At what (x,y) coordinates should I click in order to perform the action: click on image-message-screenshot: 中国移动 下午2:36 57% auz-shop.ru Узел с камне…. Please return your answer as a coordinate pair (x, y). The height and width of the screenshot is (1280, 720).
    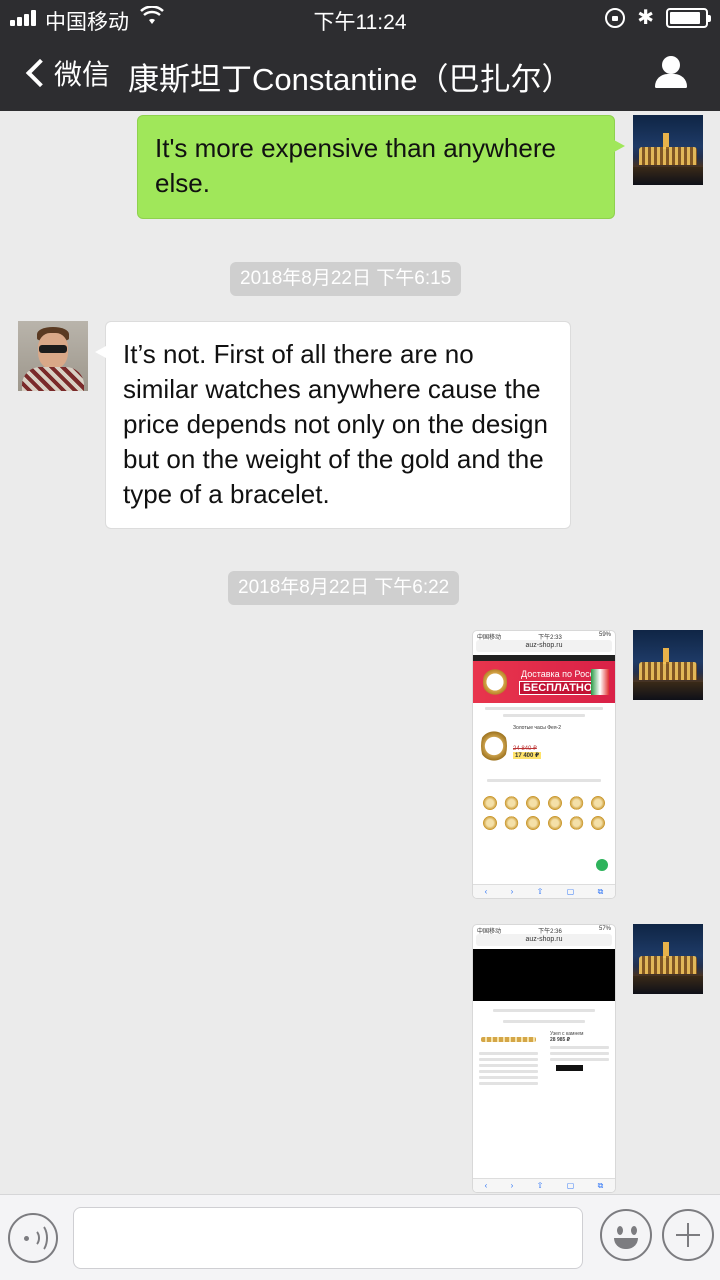
    Looking at the image, I should click on (544, 1058).